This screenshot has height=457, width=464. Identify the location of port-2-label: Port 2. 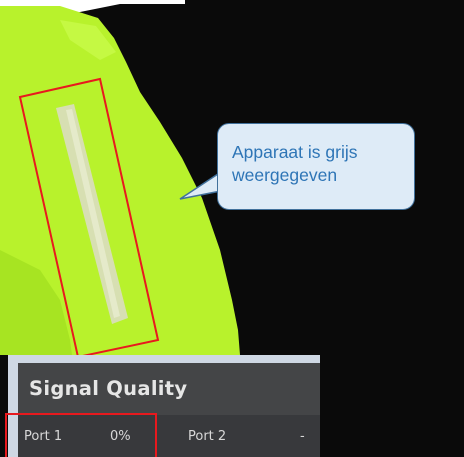
(207, 436).